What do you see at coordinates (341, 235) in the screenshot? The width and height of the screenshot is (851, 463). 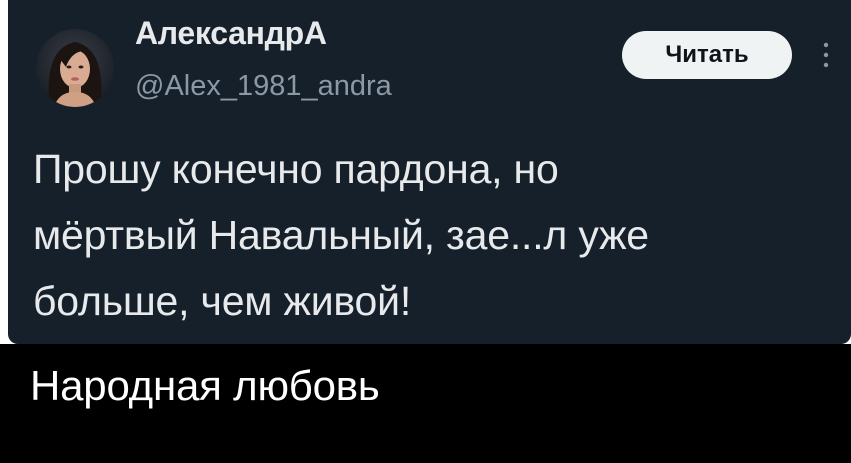 I see `tweet-text-line: мёртвый Навальный, зае...л уже` at bounding box center [341, 235].